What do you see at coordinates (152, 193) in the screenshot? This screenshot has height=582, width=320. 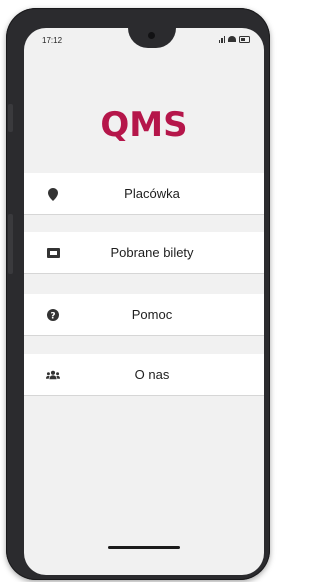 I see `menu-item-label: Placówka` at bounding box center [152, 193].